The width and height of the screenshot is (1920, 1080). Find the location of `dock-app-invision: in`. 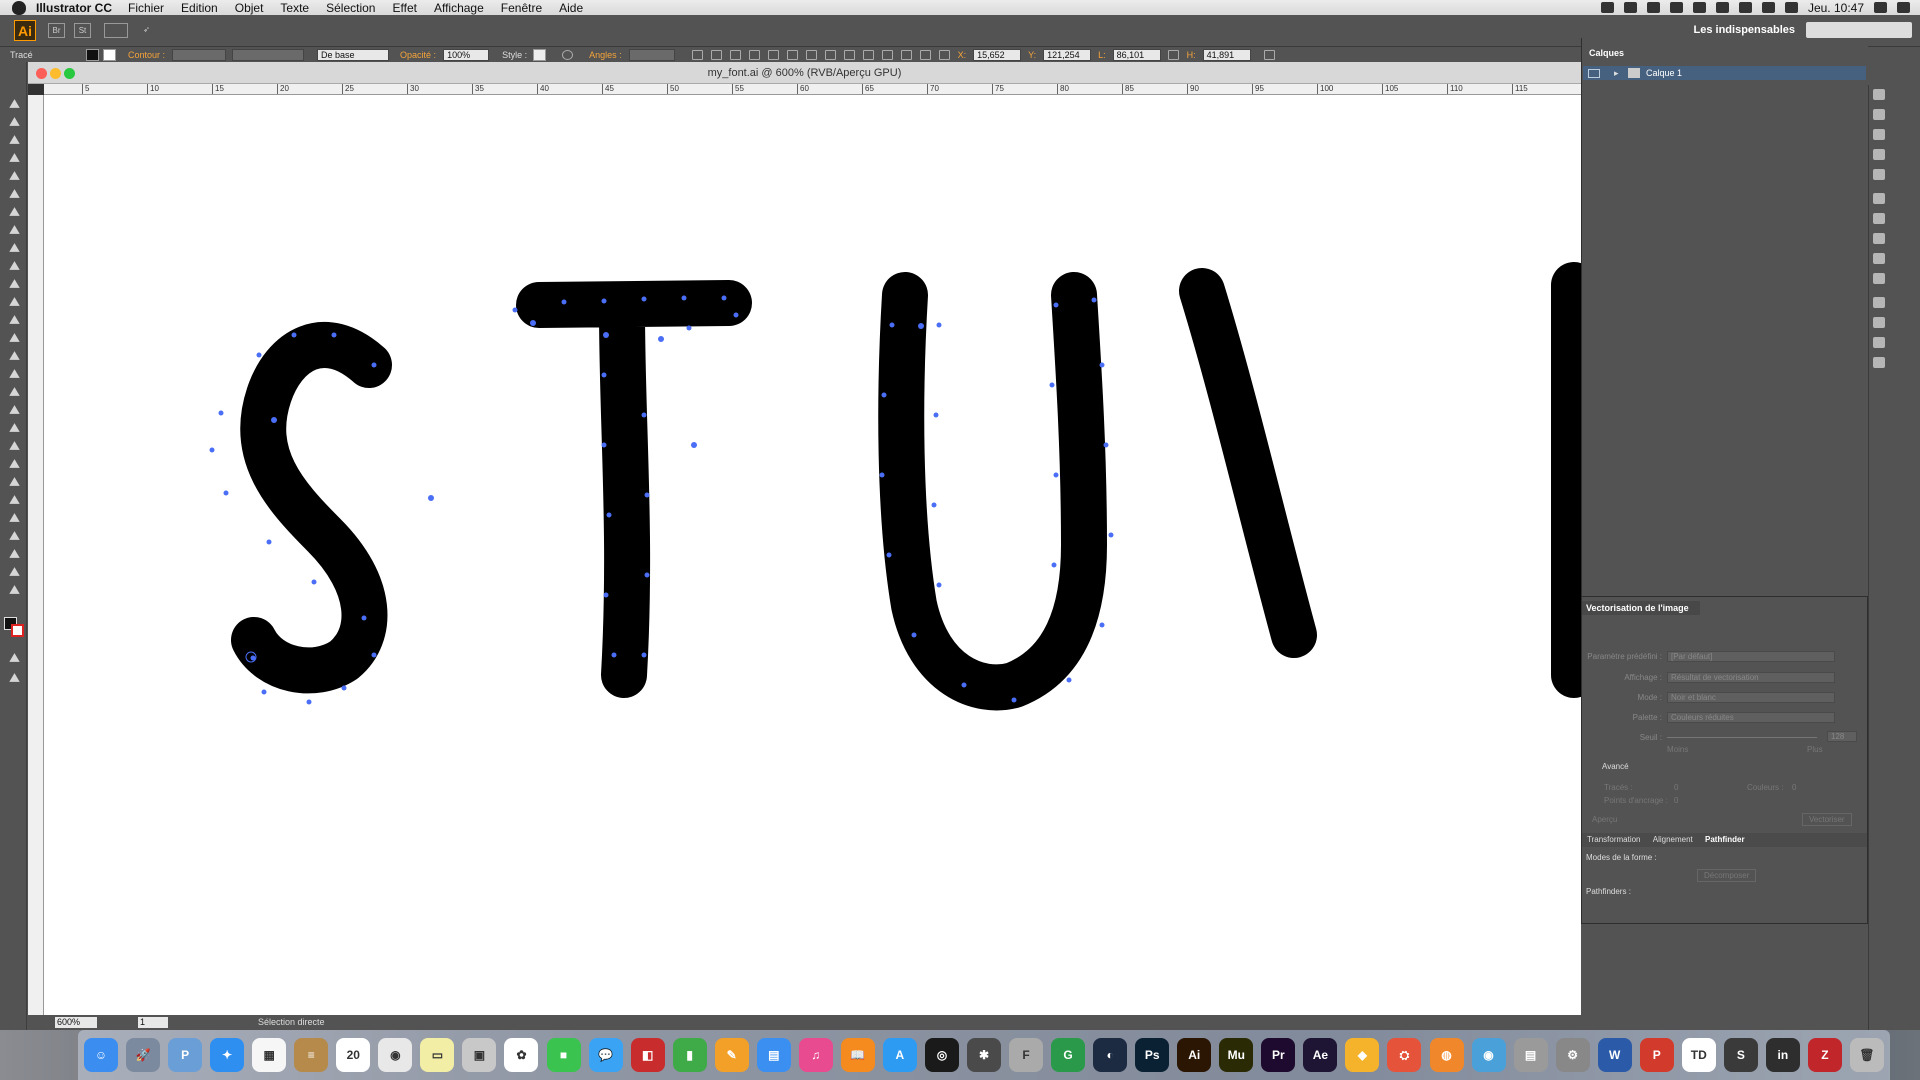

dock-app-invision: in is located at coordinates (1782, 1055).